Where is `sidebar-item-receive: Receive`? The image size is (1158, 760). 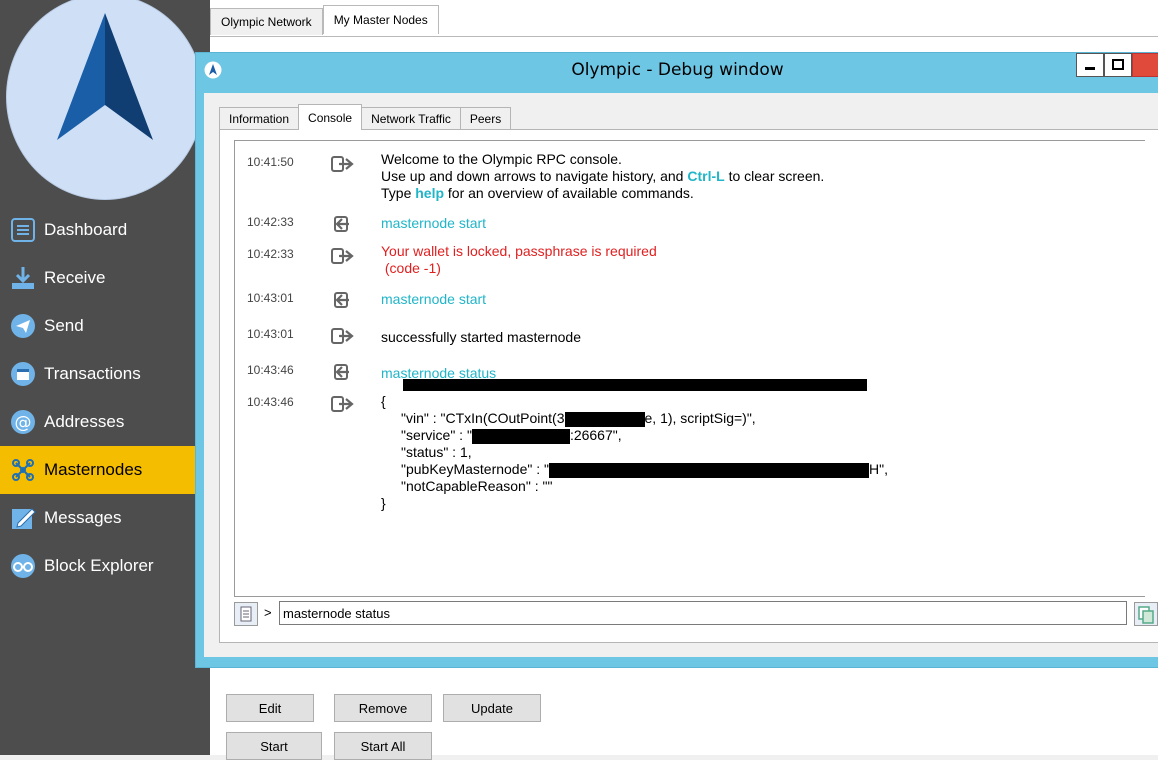 sidebar-item-receive: Receive is located at coordinates (105, 278).